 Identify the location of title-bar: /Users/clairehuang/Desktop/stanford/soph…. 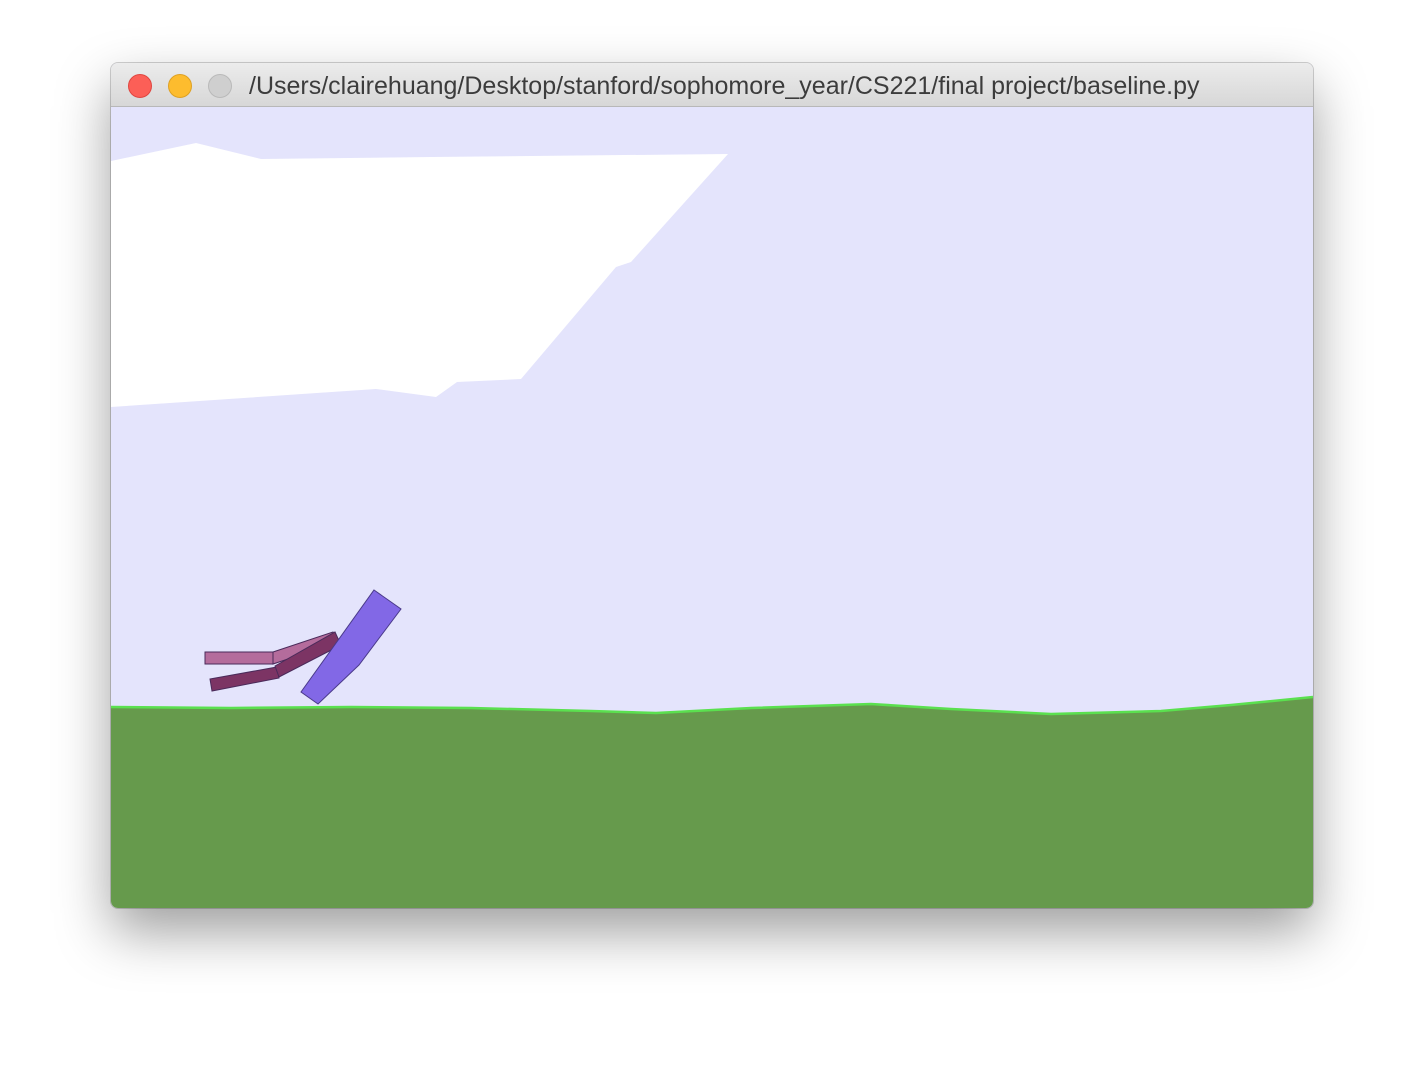
(712, 85).